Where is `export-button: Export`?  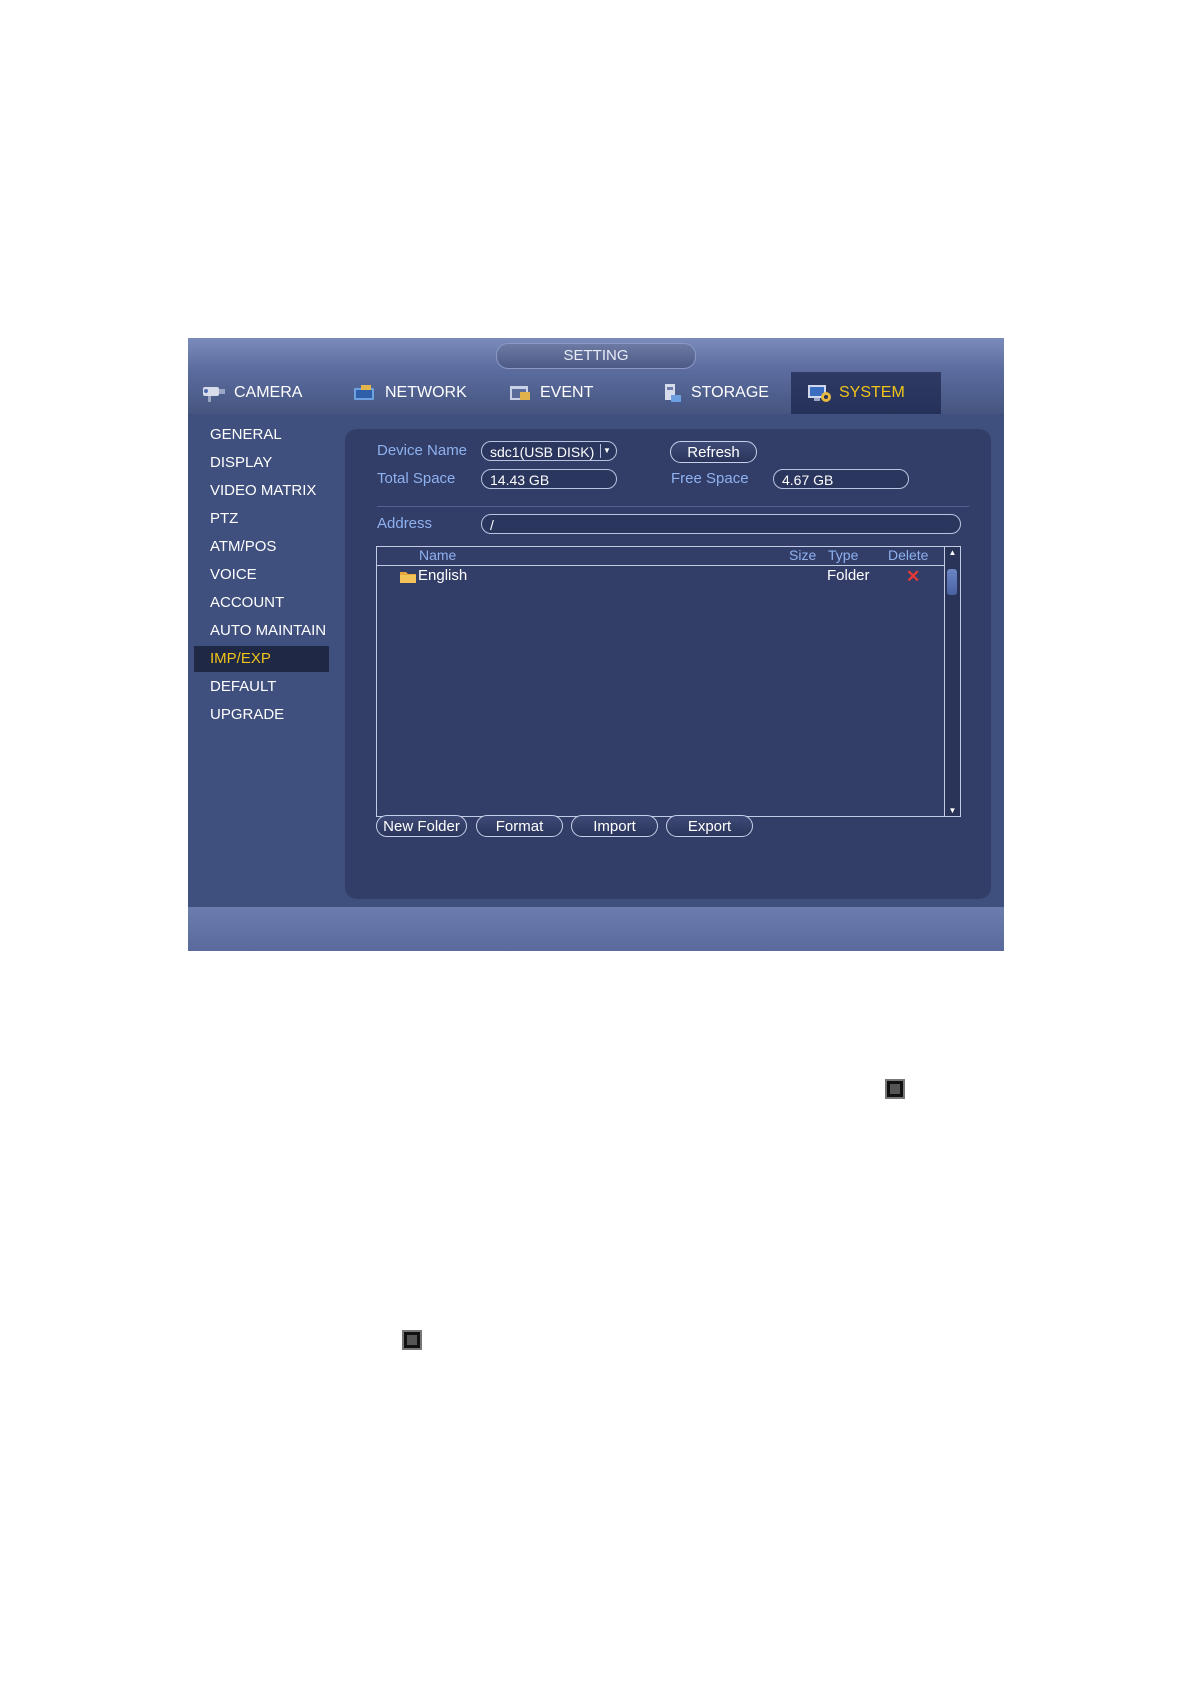
export-button: Export is located at coordinates (709, 826).